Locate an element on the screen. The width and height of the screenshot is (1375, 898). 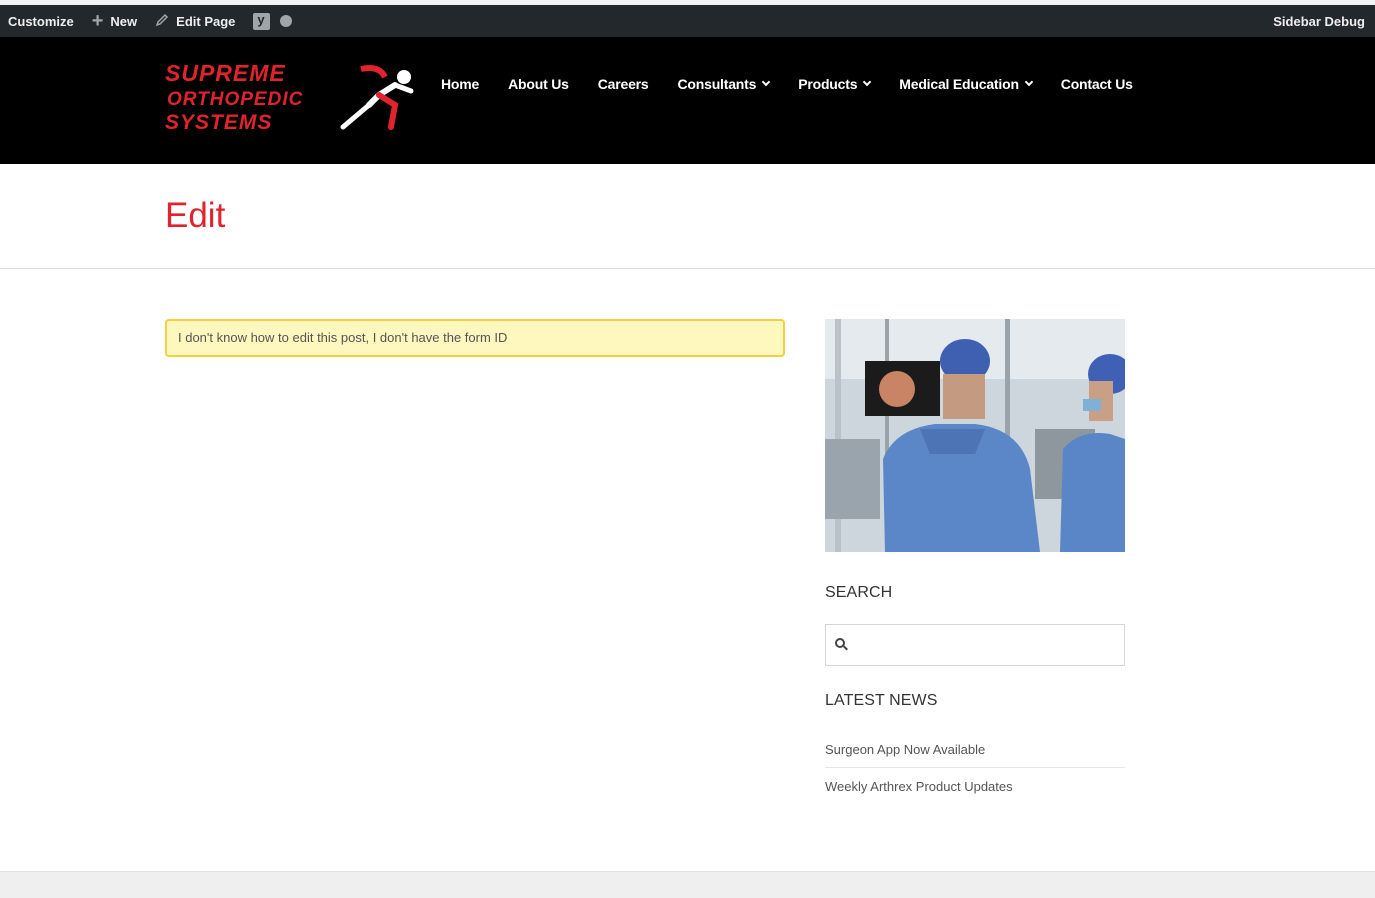
svg-text: ORTHOPEDIC is located at coordinates (235, 99).